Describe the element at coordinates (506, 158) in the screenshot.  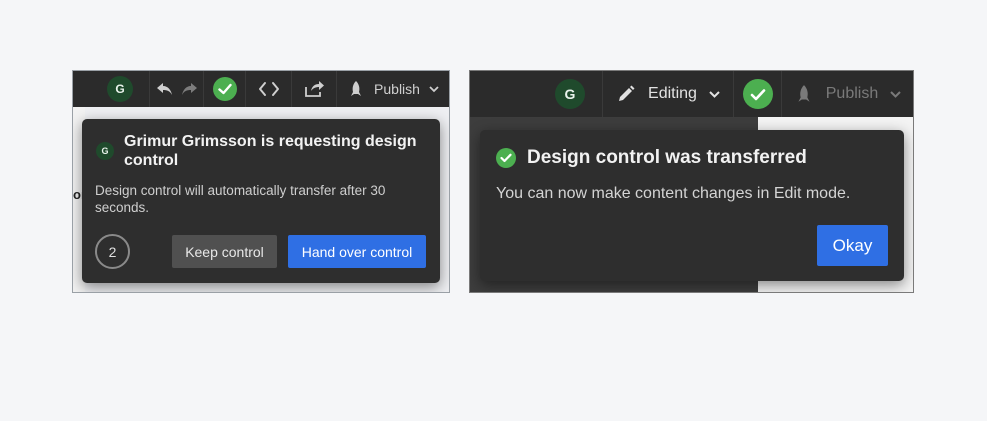
I see `success-check-icon` at that location.